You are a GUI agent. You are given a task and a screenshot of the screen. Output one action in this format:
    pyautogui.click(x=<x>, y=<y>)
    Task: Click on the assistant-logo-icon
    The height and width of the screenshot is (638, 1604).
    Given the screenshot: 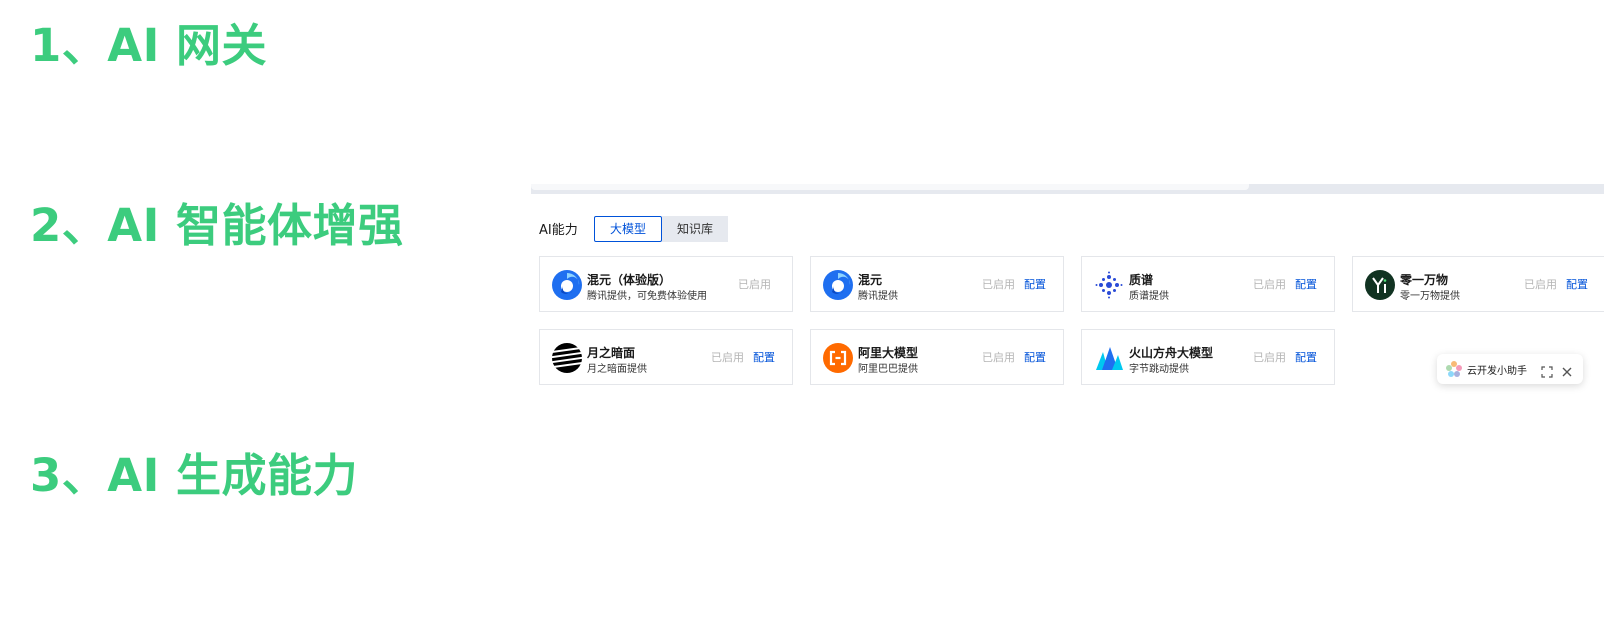 What is the action you would take?
    pyautogui.click(x=1454, y=369)
    